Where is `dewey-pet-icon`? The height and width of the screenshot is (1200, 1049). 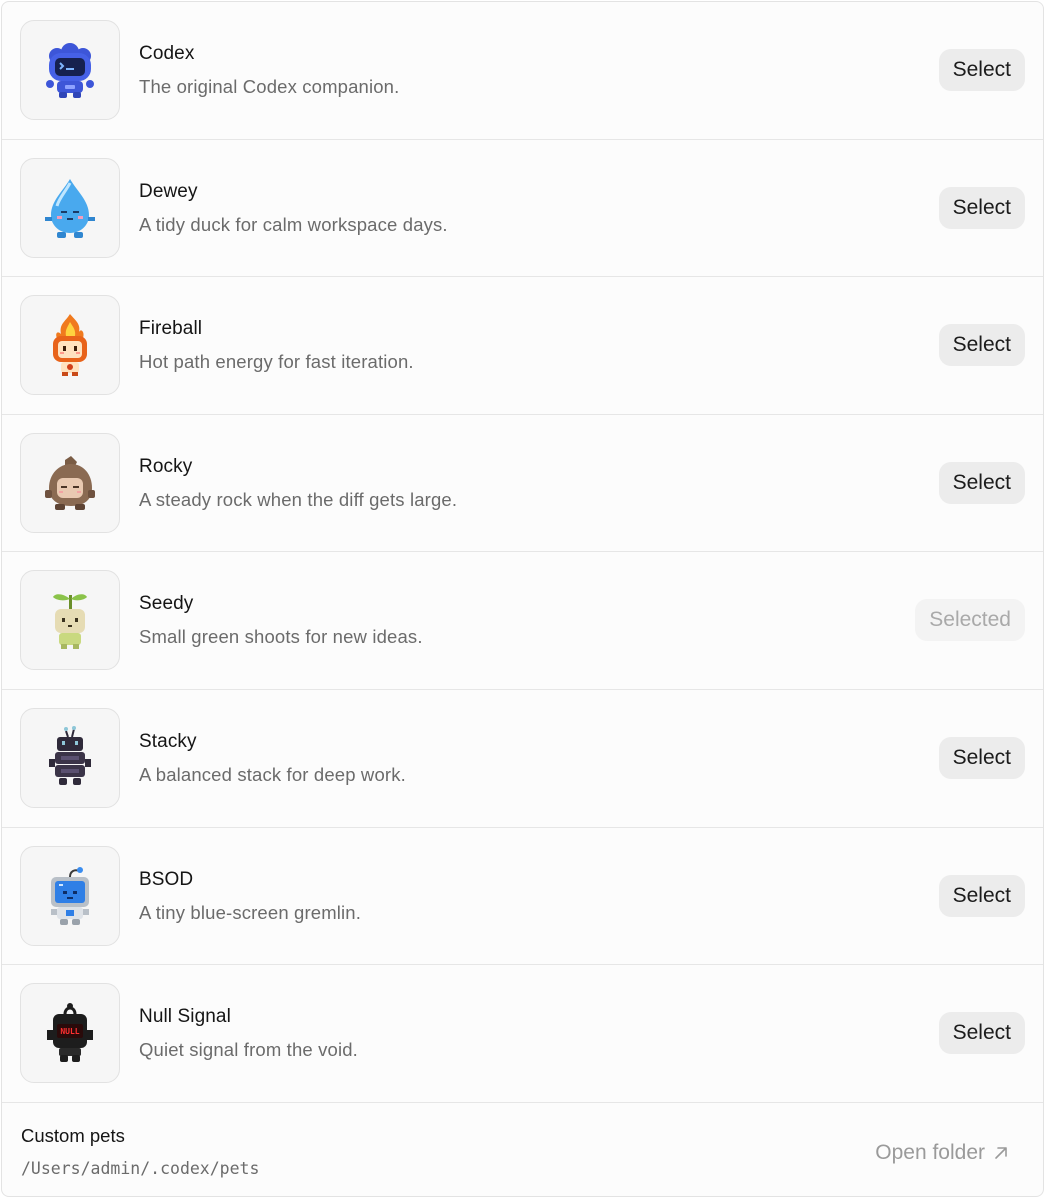
dewey-pet-icon is located at coordinates (70, 208).